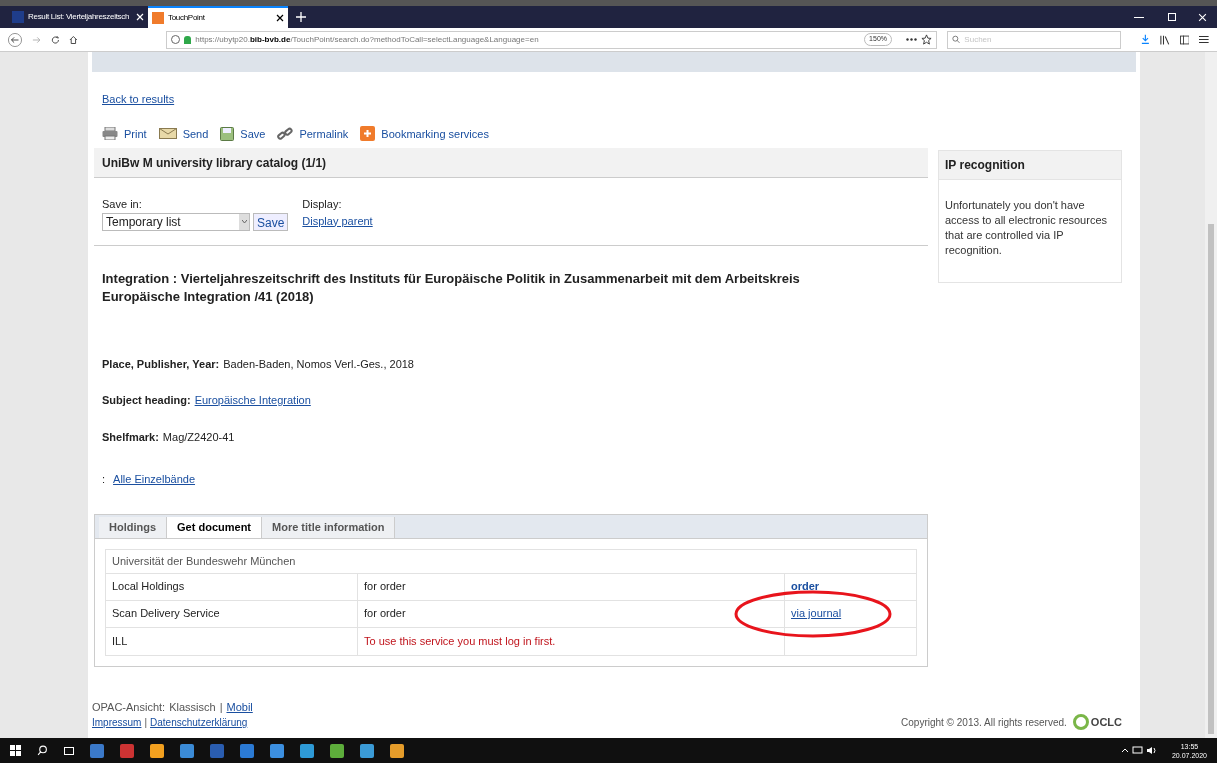 This screenshot has width=1217, height=763. Describe the element at coordinates (244, 221) in the screenshot. I see `caret-icon` at that location.